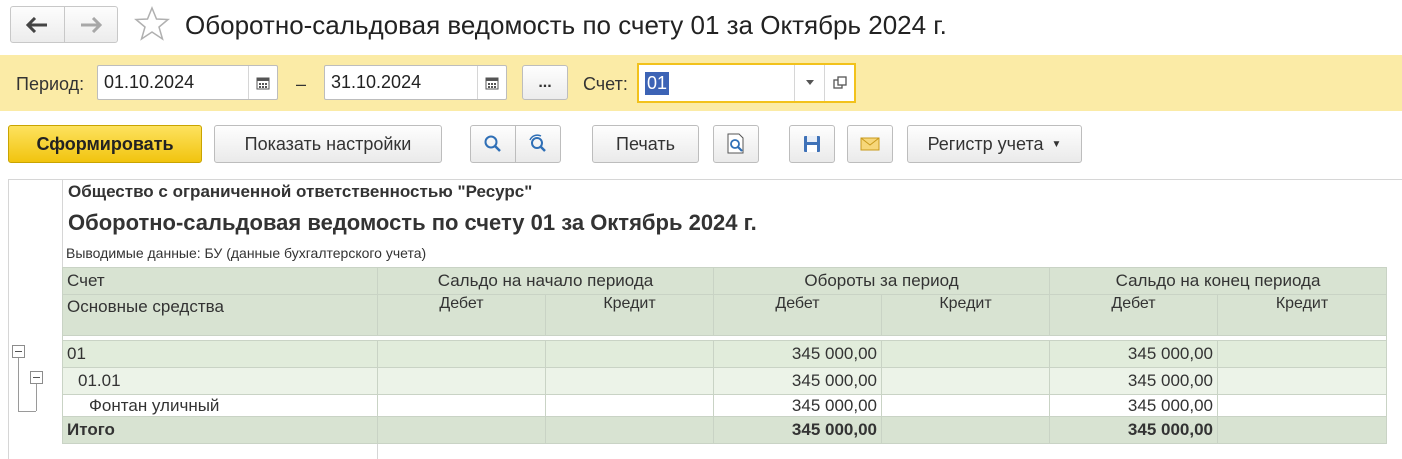 The height and width of the screenshot is (459, 1402). I want to click on date-to-calendar-button, so click(491, 82).